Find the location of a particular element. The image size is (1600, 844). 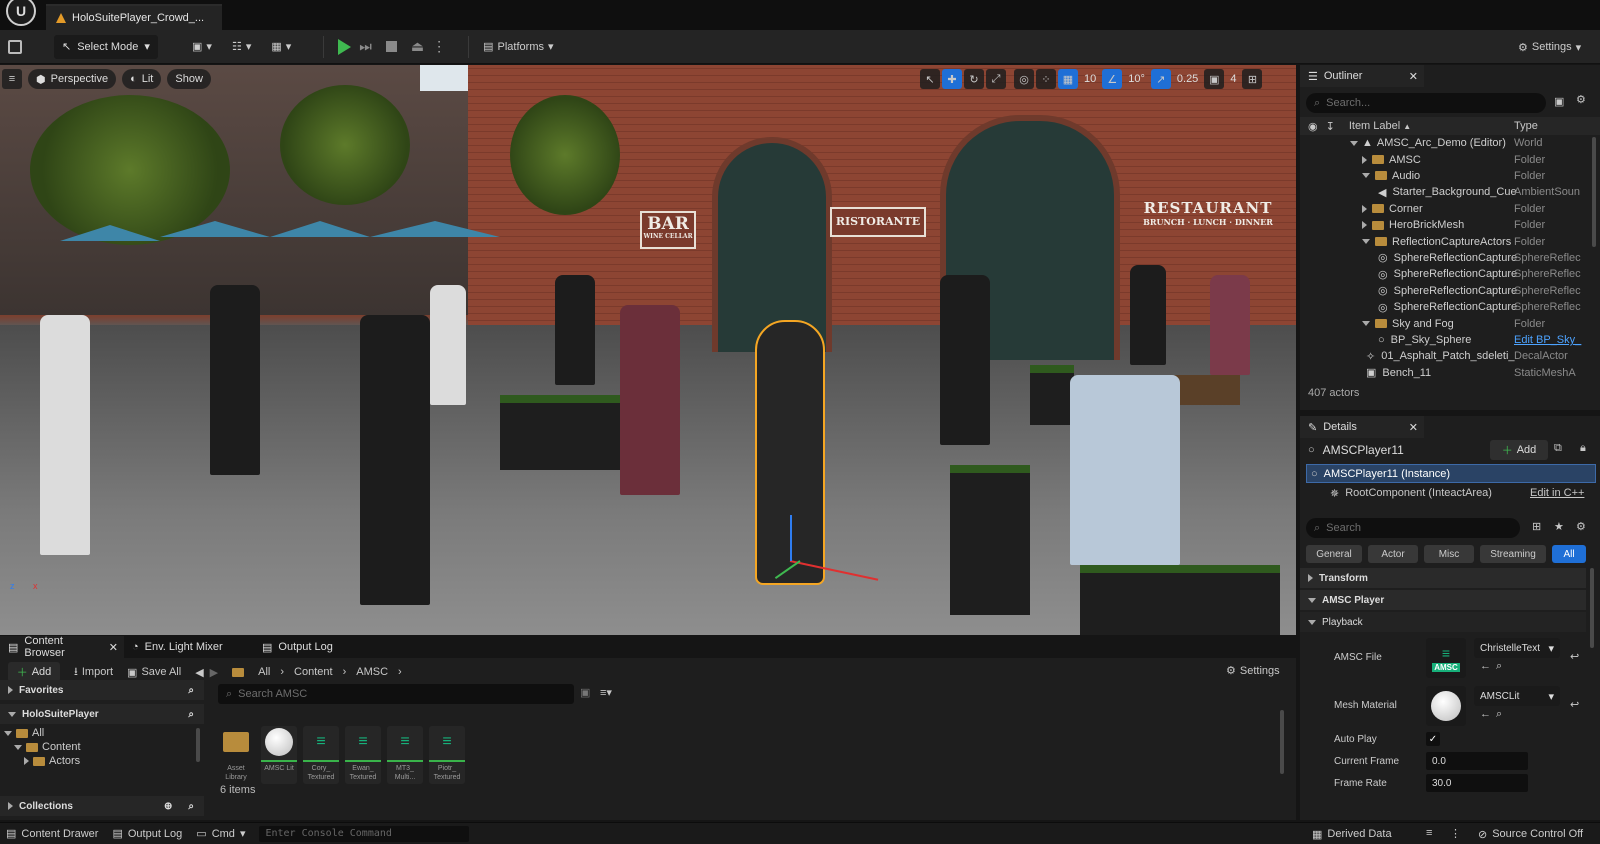

hamburger-menu-icon: ≡ is located at coordinates (12, 79).